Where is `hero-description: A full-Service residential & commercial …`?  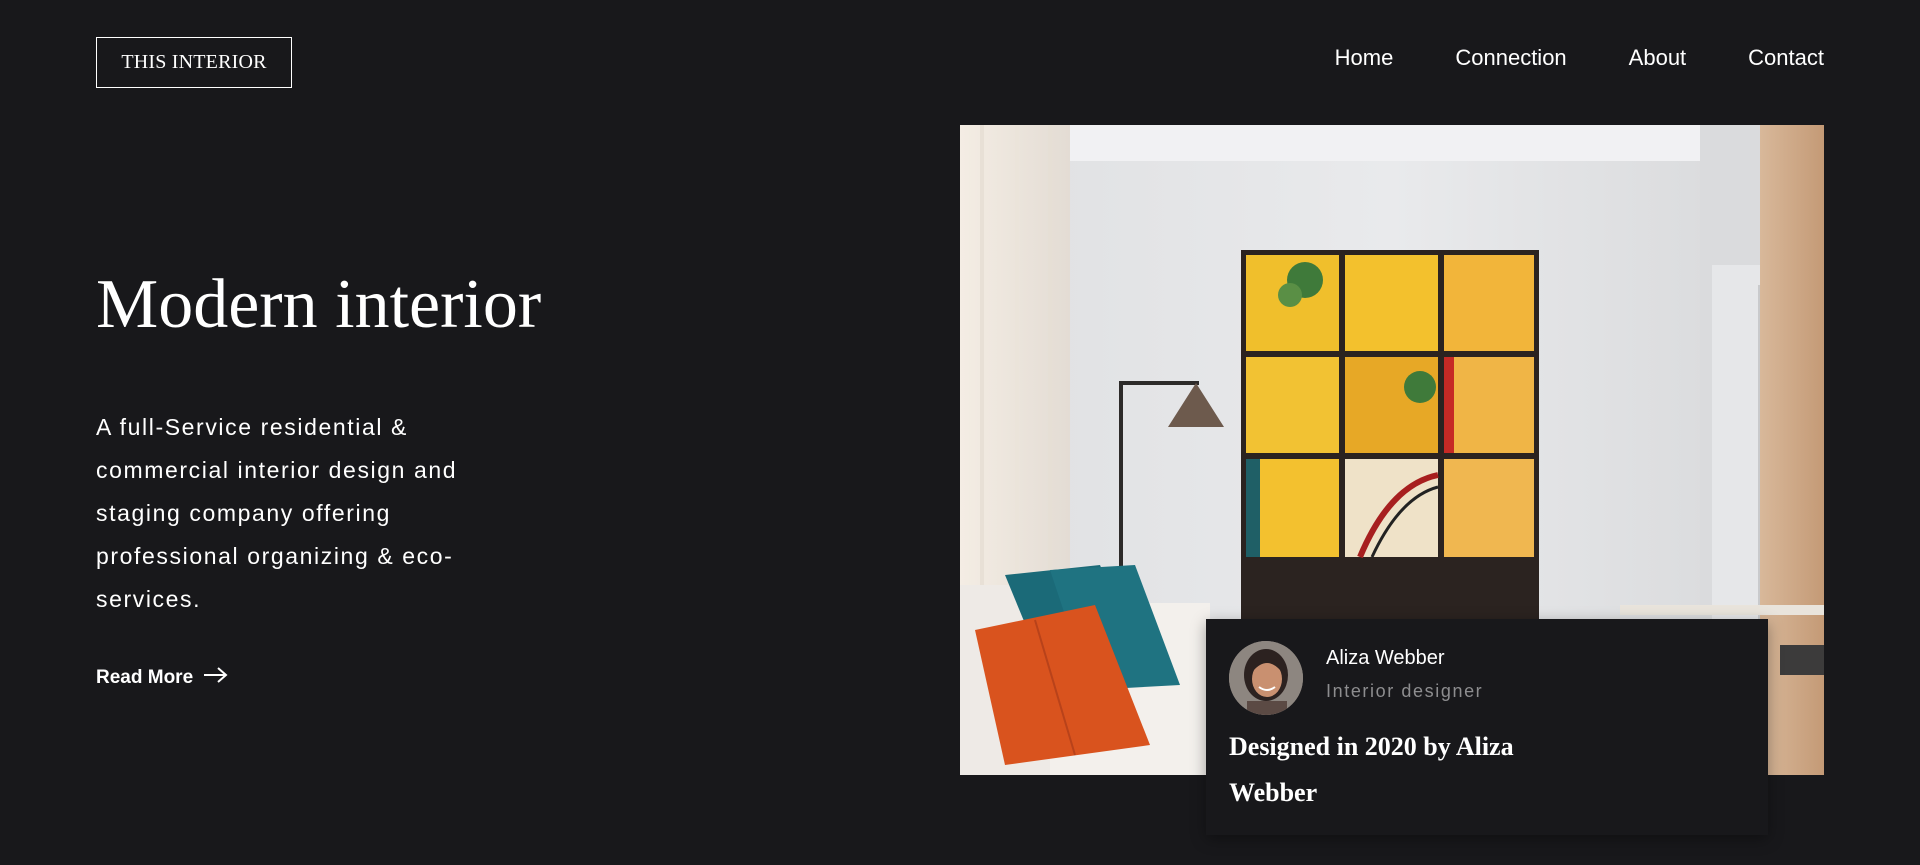
hero-description: A full-Service residential & commercial … is located at coordinates (277, 513).